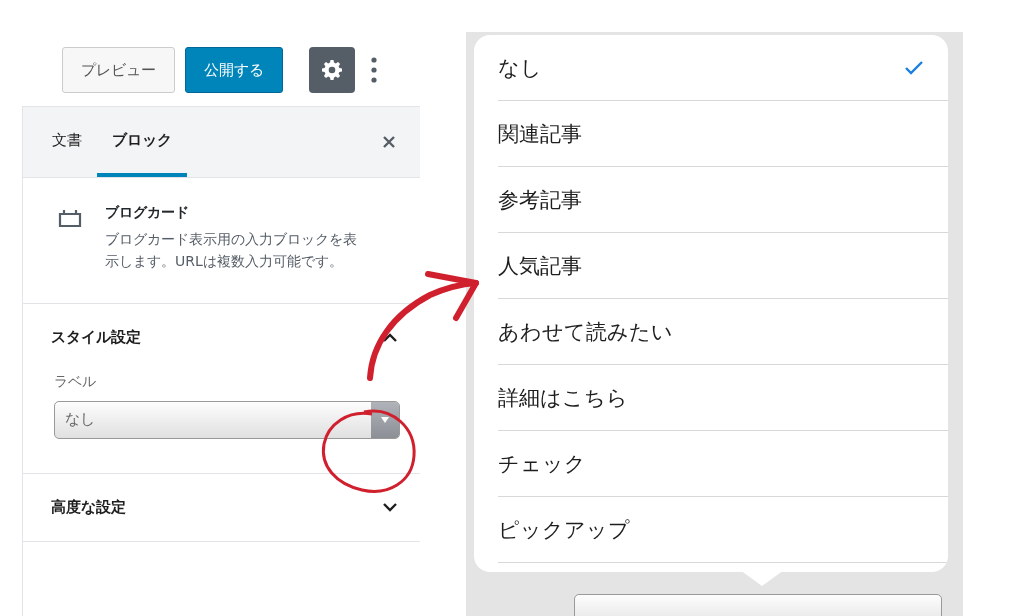  Describe the element at coordinates (723, 134) in the screenshot. I see `dropdown-option: 関連記事` at that location.